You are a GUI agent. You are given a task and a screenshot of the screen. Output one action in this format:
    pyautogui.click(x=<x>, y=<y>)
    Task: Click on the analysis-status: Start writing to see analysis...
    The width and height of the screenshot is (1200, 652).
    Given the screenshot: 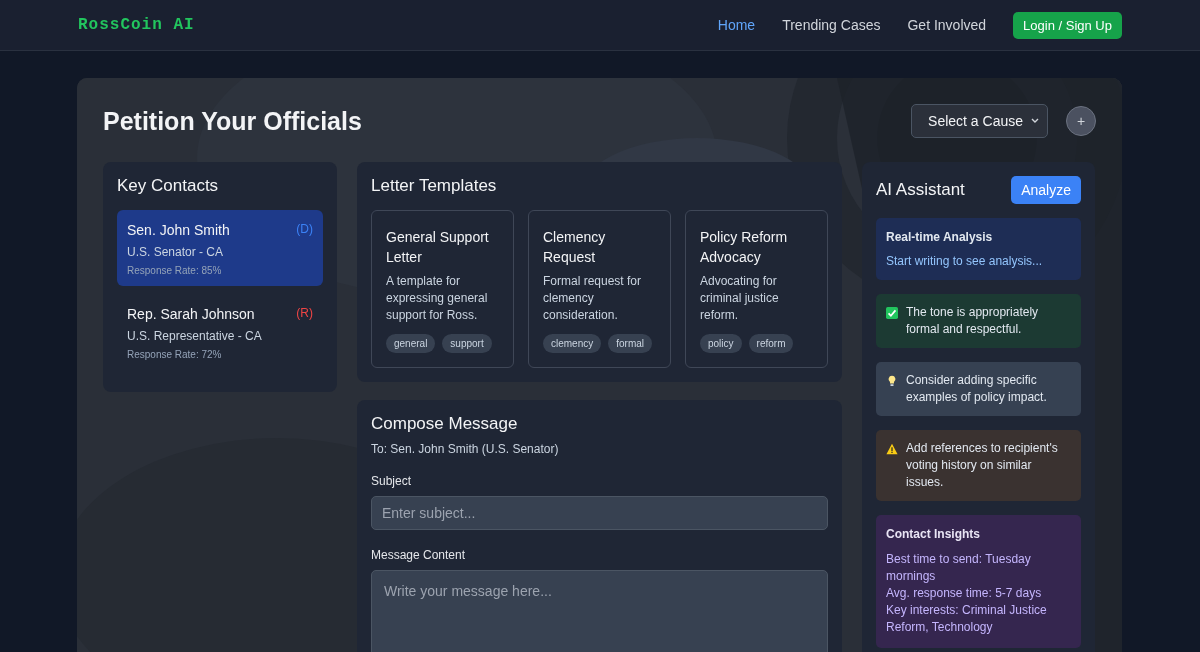 What is the action you would take?
    pyautogui.click(x=965, y=261)
    